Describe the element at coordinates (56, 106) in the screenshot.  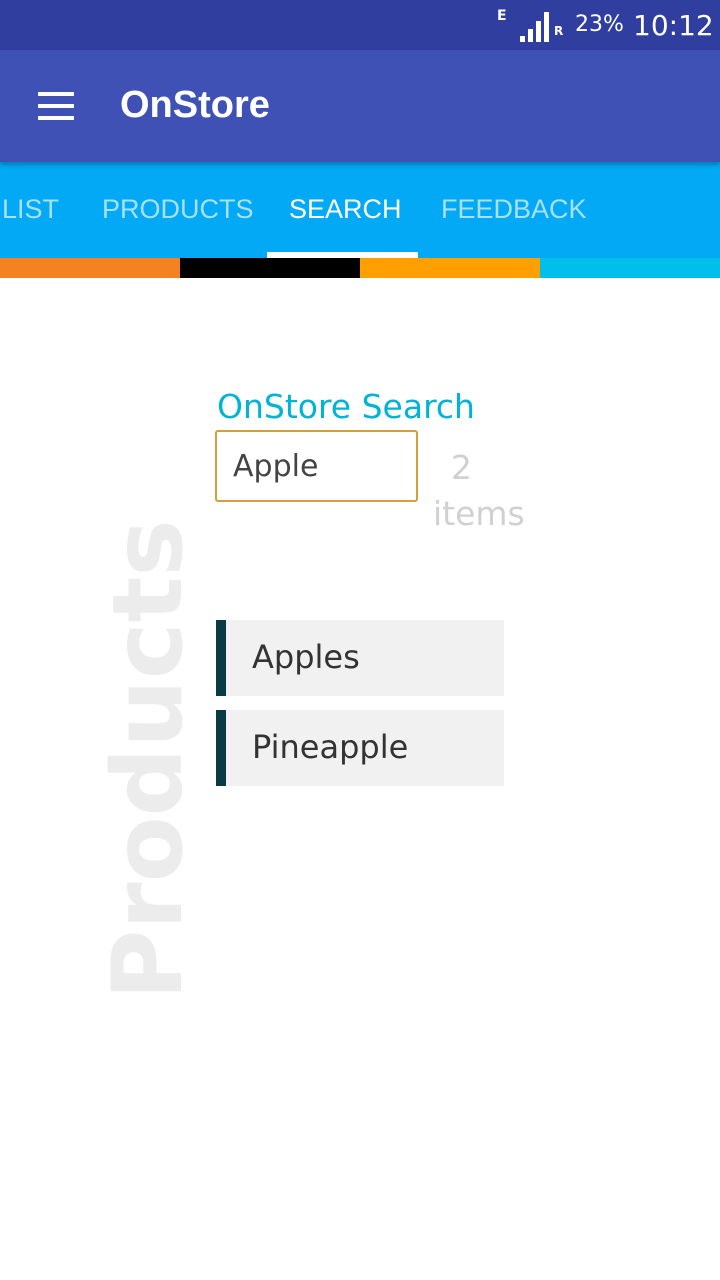
I see `hamburger-menu-icon` at that location.